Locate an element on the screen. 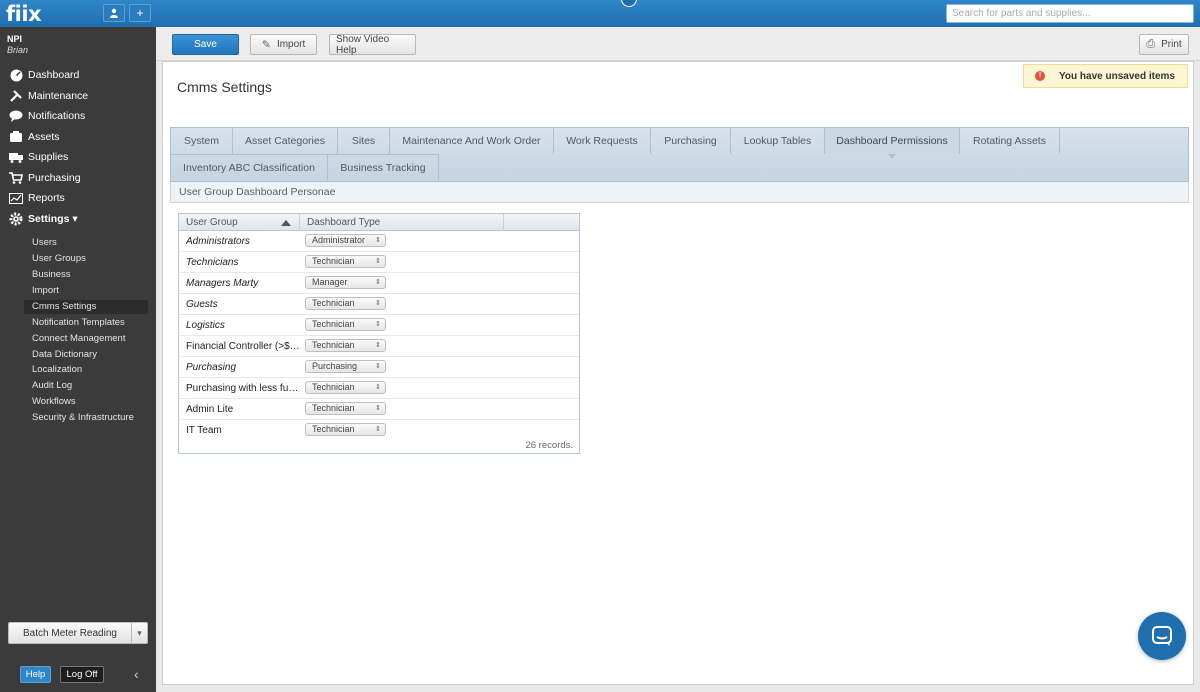 Image resolution: width=1200 pixels, height=692 pixels. notification-indicator-icon is located at coordinates (629, 3).